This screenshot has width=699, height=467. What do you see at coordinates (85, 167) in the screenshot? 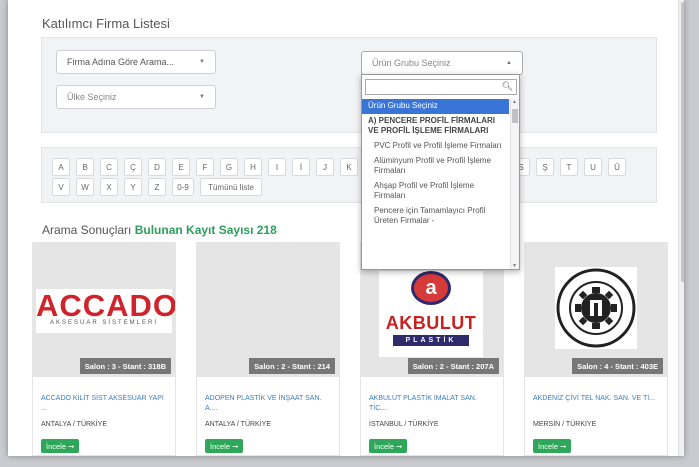
I see `letter-filter-button: B` at bounding box center [85, 167].